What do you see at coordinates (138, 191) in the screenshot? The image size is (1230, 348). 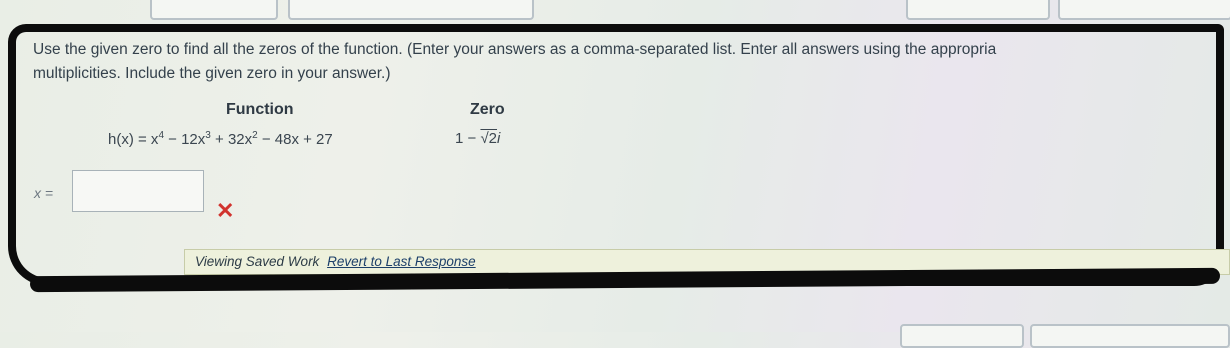 I see `answer-input` at bounding box center [138, 191].